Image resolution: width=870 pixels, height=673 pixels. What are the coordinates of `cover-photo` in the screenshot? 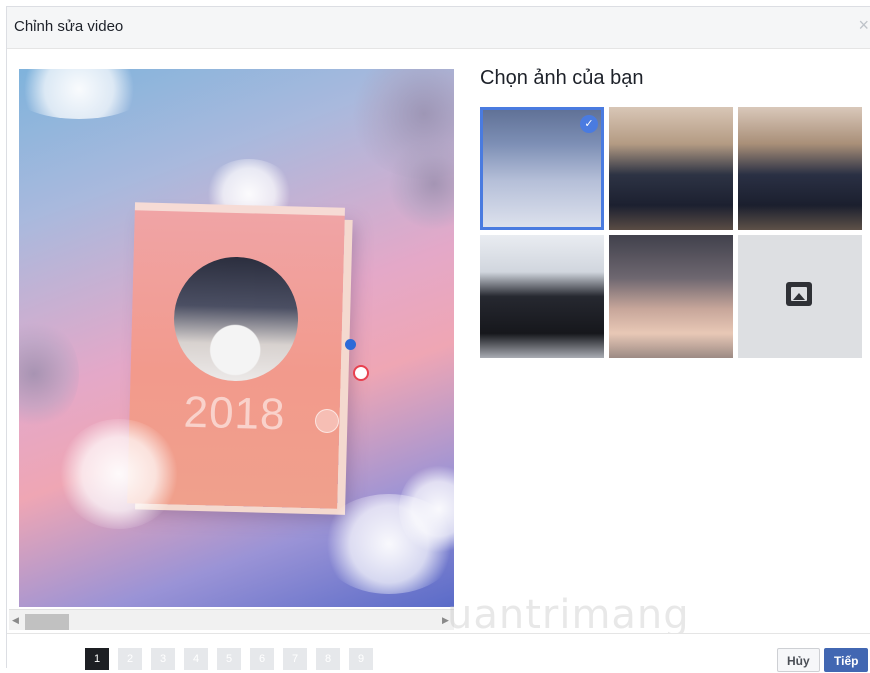 It's located at (236, 319).